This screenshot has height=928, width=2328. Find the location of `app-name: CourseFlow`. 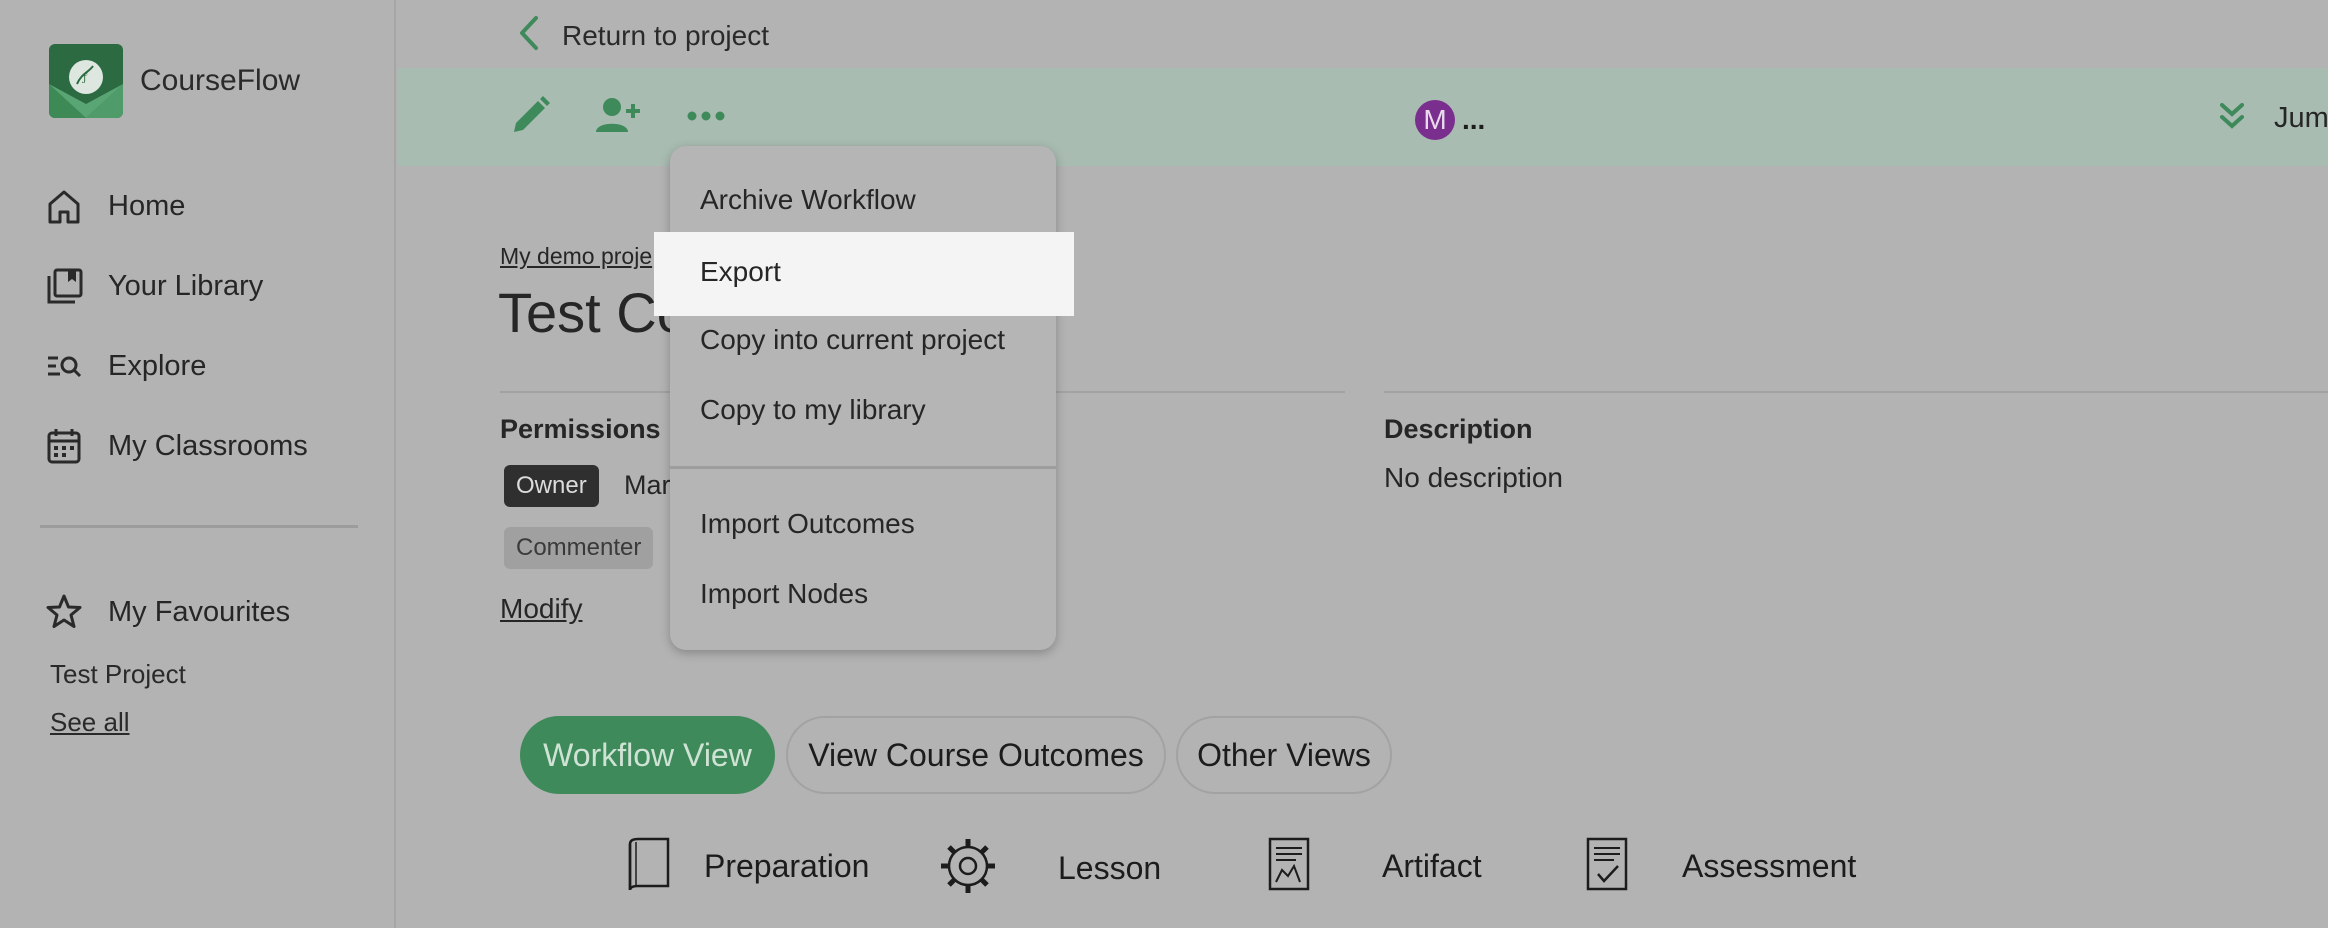

app-name: CourseFlow is located at coordinates (220, 80).